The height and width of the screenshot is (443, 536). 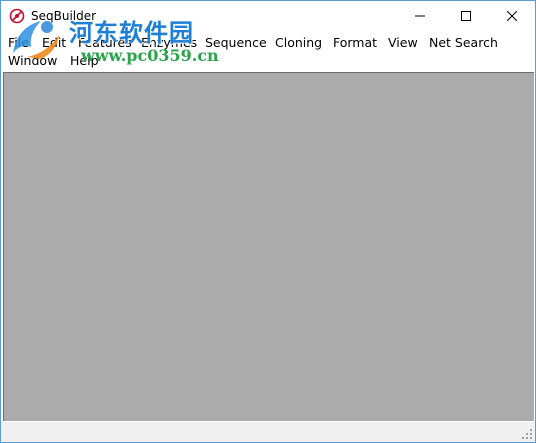 What do you see at coordinates (17, 16) in the screenshot?
I see `app-logo-icon` at bounding box center [17, 16].